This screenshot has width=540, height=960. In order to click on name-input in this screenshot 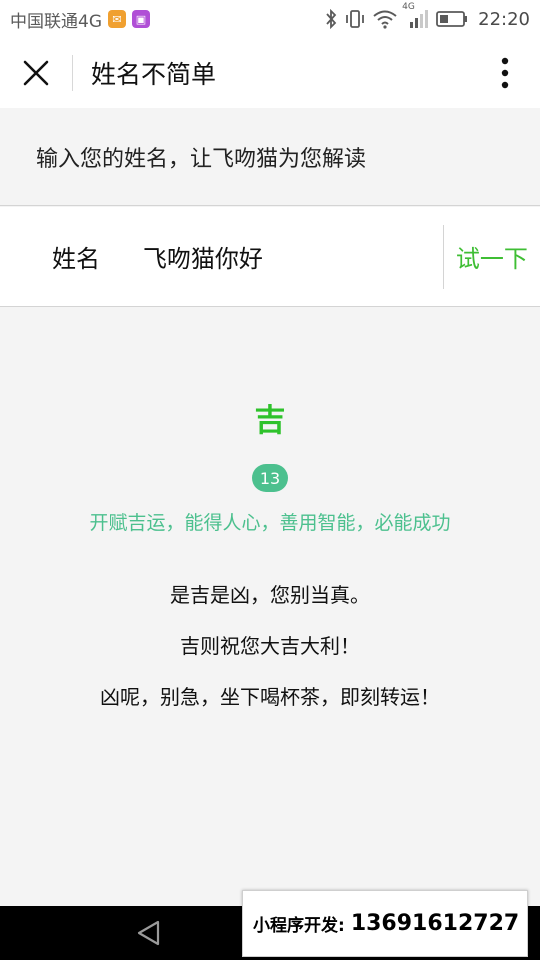, I will do `click(275, 256)`.